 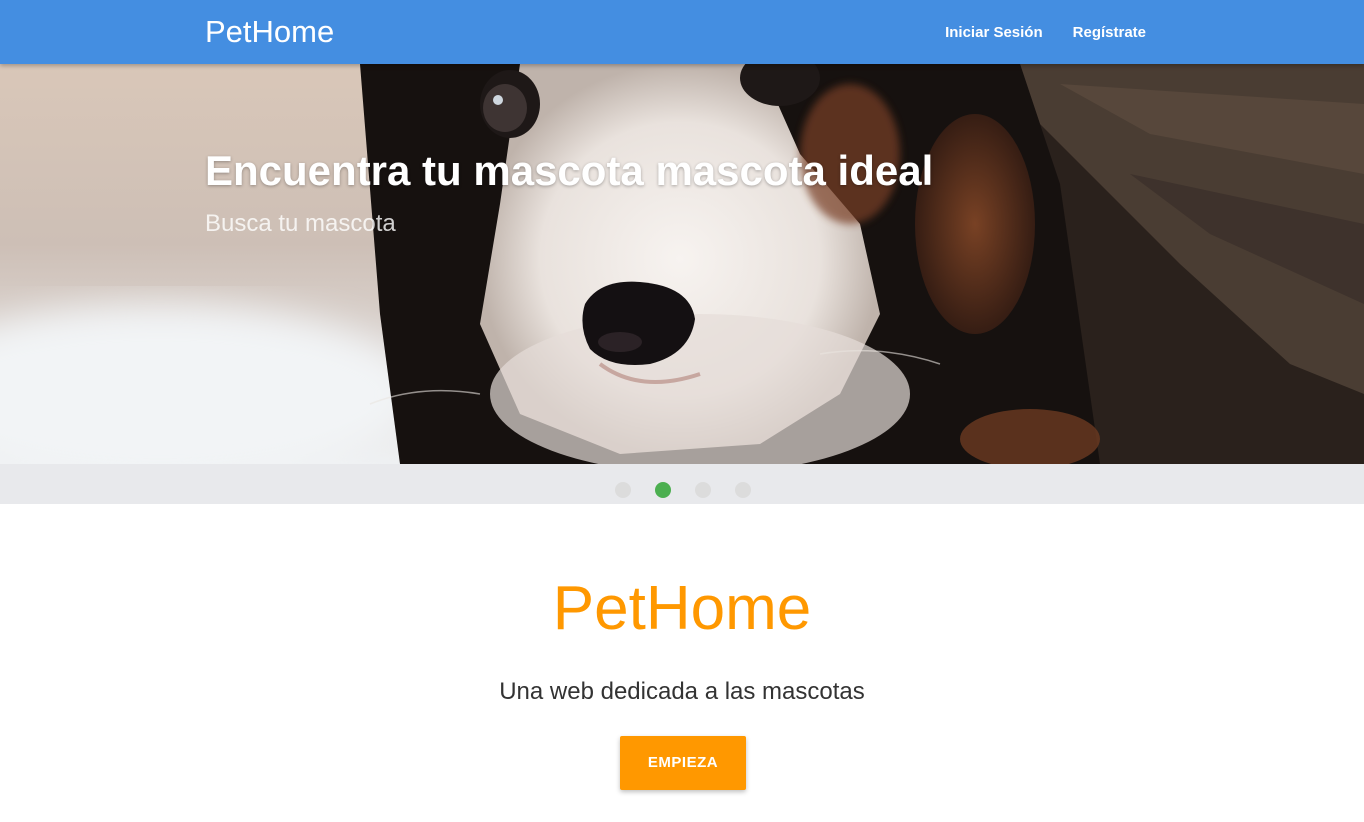 I want to click on register-link: Regístrate, so click(x=1109, y=32).